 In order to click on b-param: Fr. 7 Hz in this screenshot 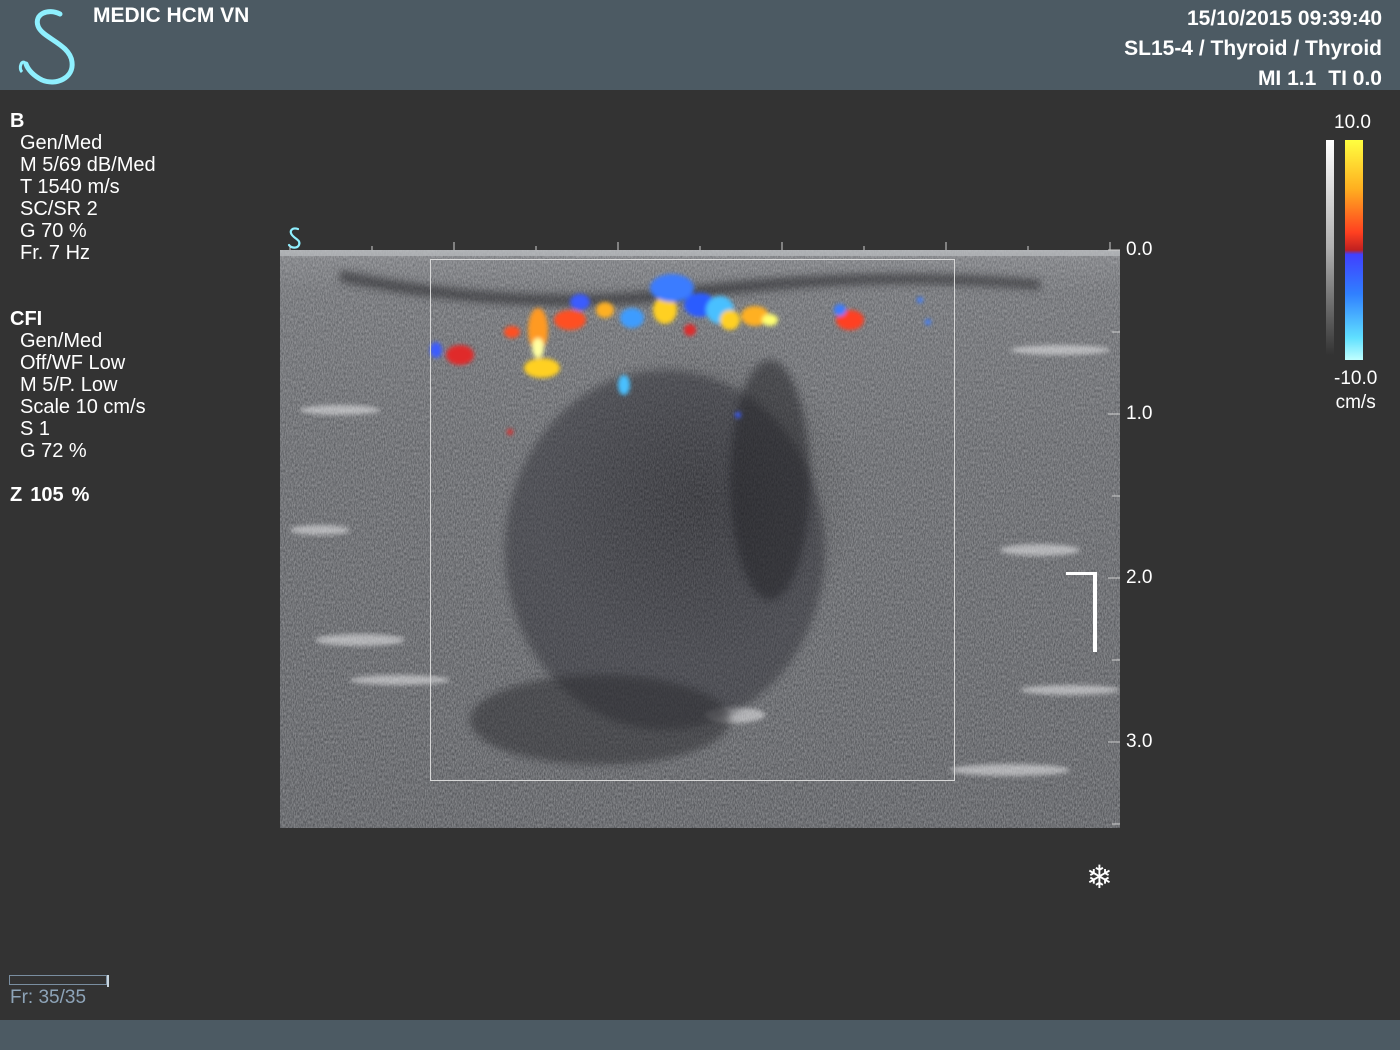, I will do `click(55, 253)`.